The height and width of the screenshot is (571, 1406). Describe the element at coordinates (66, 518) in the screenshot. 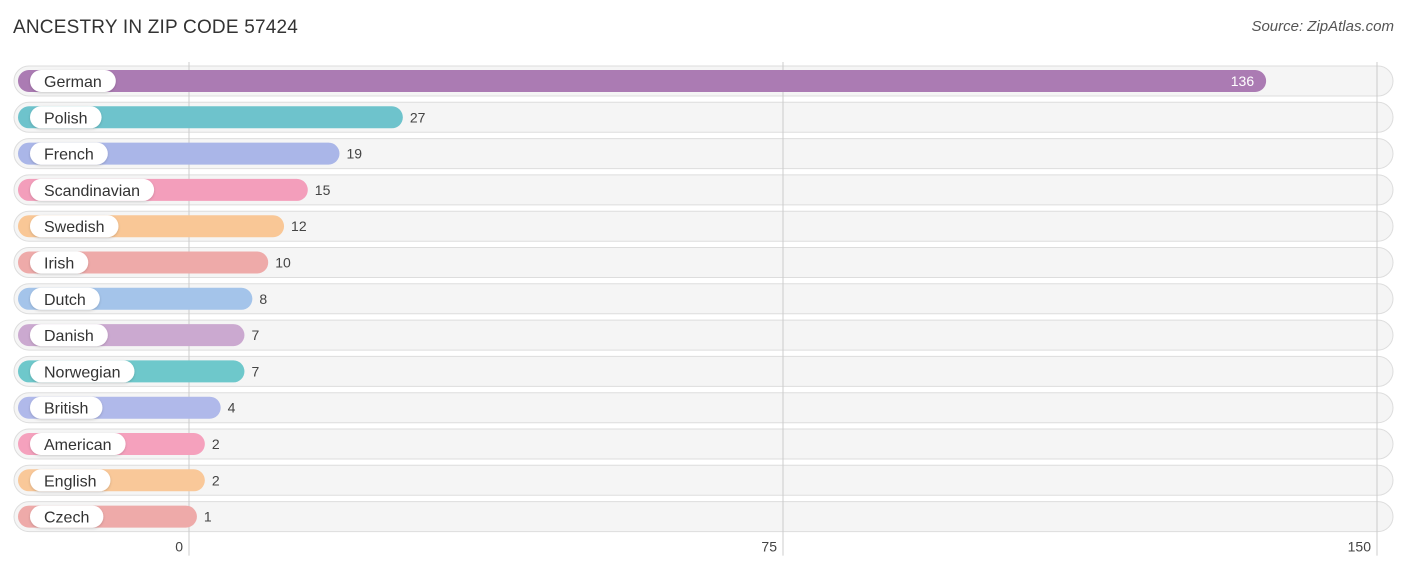

I see `category-label: Czech` at that location.